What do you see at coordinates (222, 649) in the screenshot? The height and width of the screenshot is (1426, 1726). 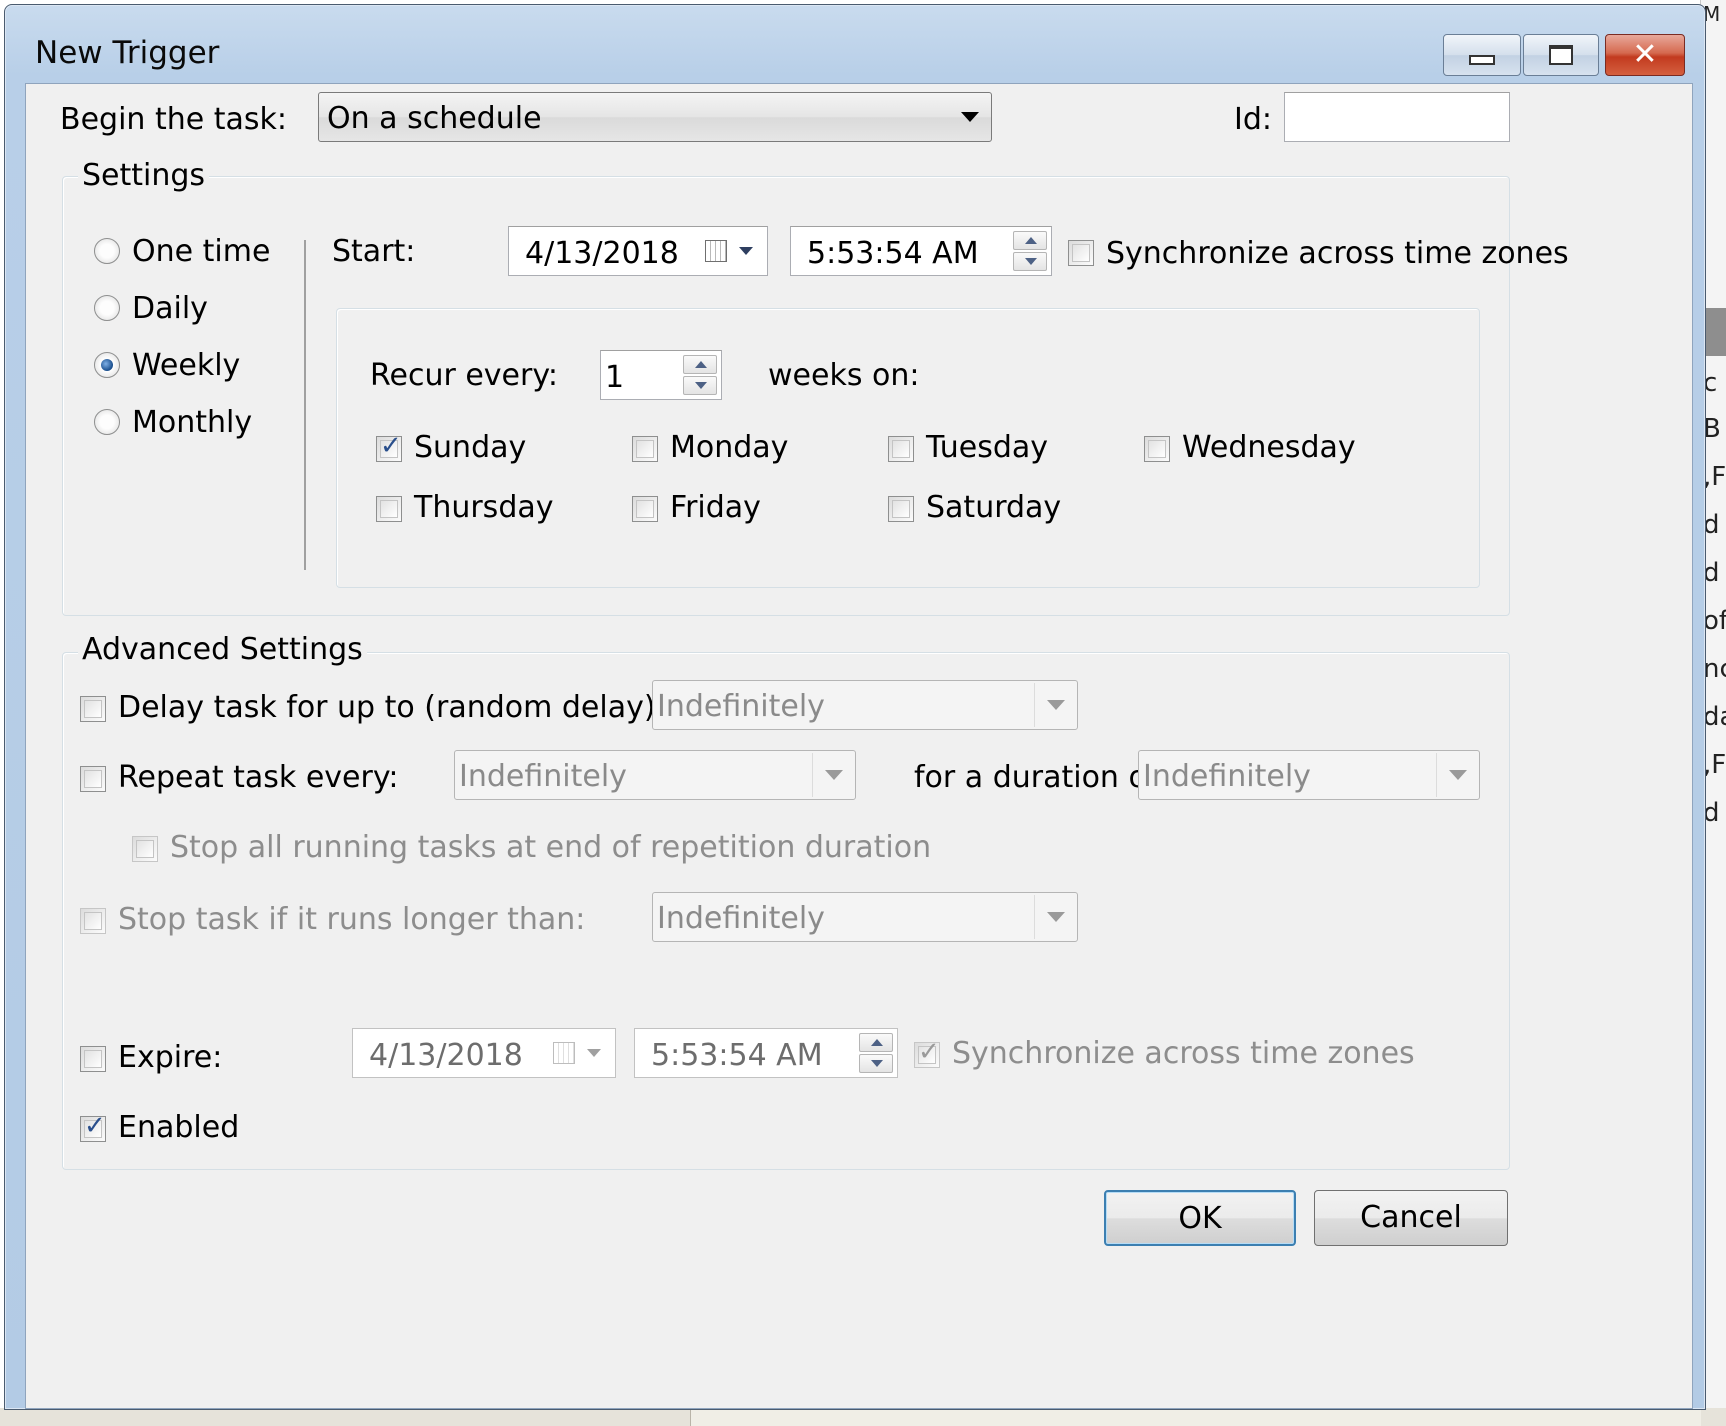 I see `advanced-settings-title: Advanced Settings` at bounding box center [222, 649].